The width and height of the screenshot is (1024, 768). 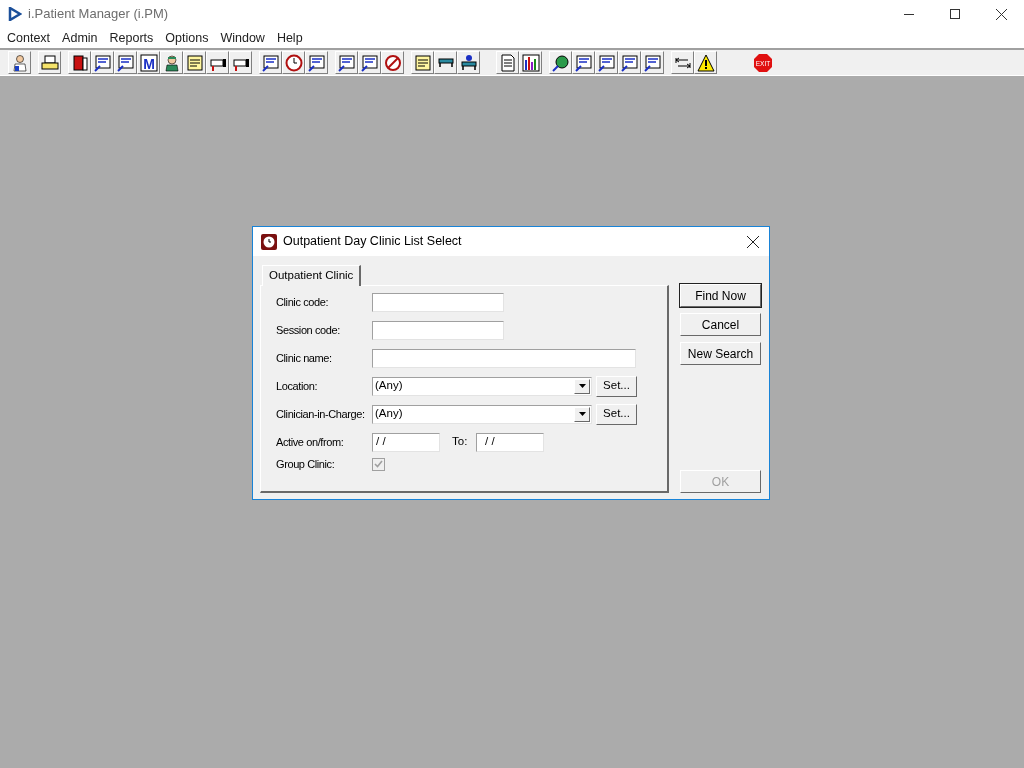 I want to click on chart-icon, so click(x=530, y=62).